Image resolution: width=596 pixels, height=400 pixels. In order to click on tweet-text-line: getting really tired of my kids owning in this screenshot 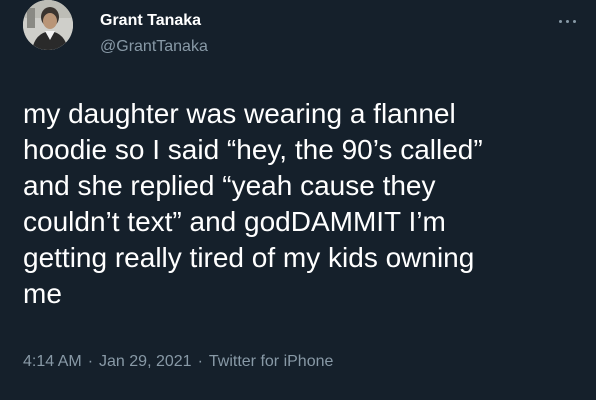, I will do `click(249, 257)`.